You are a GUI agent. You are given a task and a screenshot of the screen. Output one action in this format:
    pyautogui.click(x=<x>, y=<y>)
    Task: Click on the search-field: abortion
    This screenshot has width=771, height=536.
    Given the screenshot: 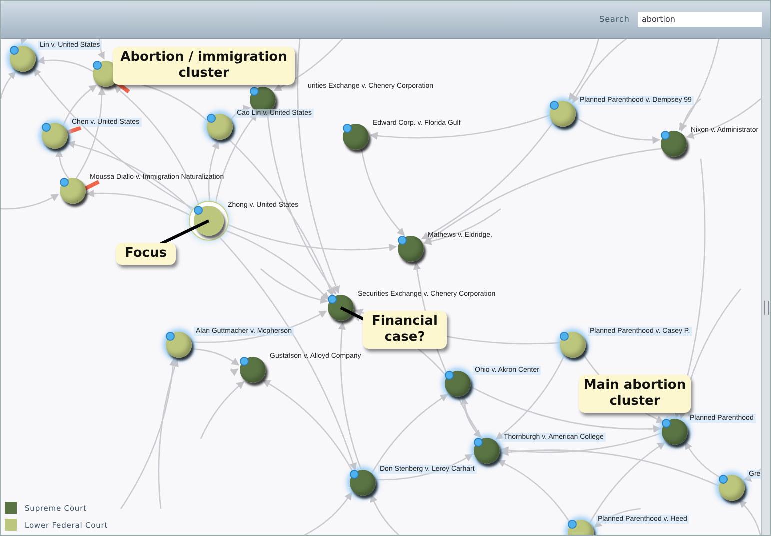 What is the action you would take?
    pyautogui.click(x=700, y=19)
    